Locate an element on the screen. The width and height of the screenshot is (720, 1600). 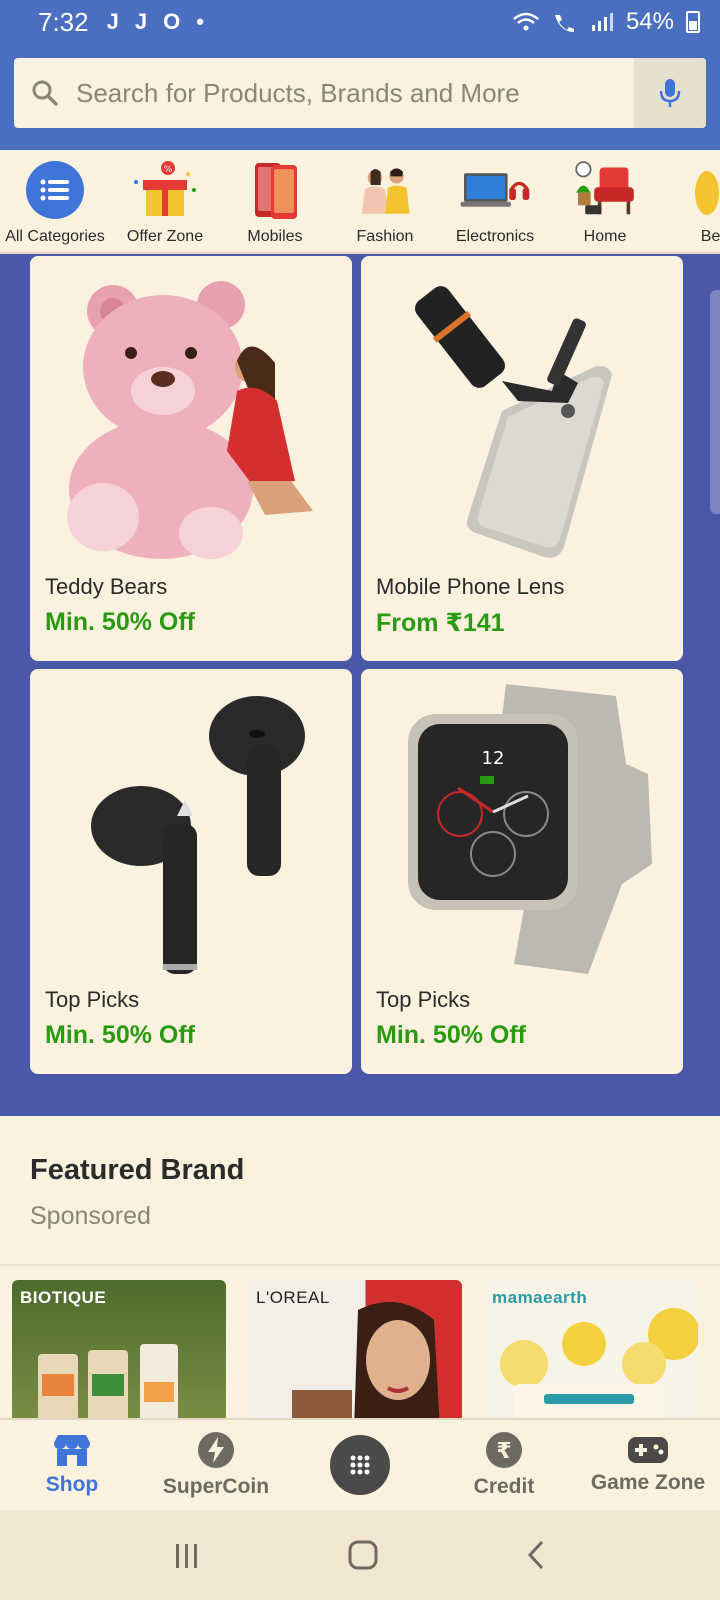
phone-icon is located at coordinates (275, 190).